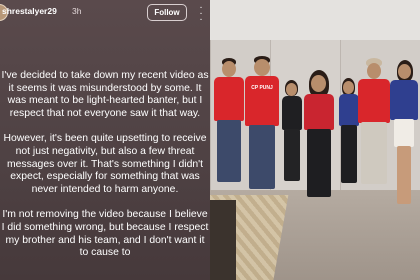  Describe the element at coordinates (167, 12) in the screenshot. I see `follow-button: Follow` at that location.